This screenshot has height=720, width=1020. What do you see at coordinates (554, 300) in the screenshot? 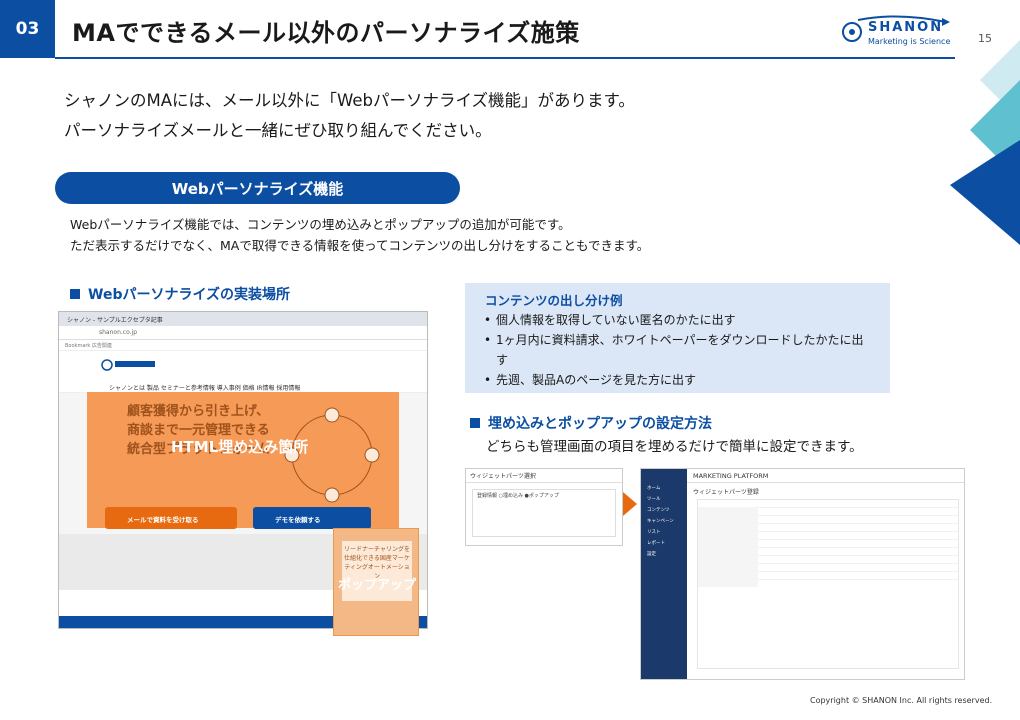
I see `content-example-title: コンテンツの出し分け例` at bounding box center [554, 300].